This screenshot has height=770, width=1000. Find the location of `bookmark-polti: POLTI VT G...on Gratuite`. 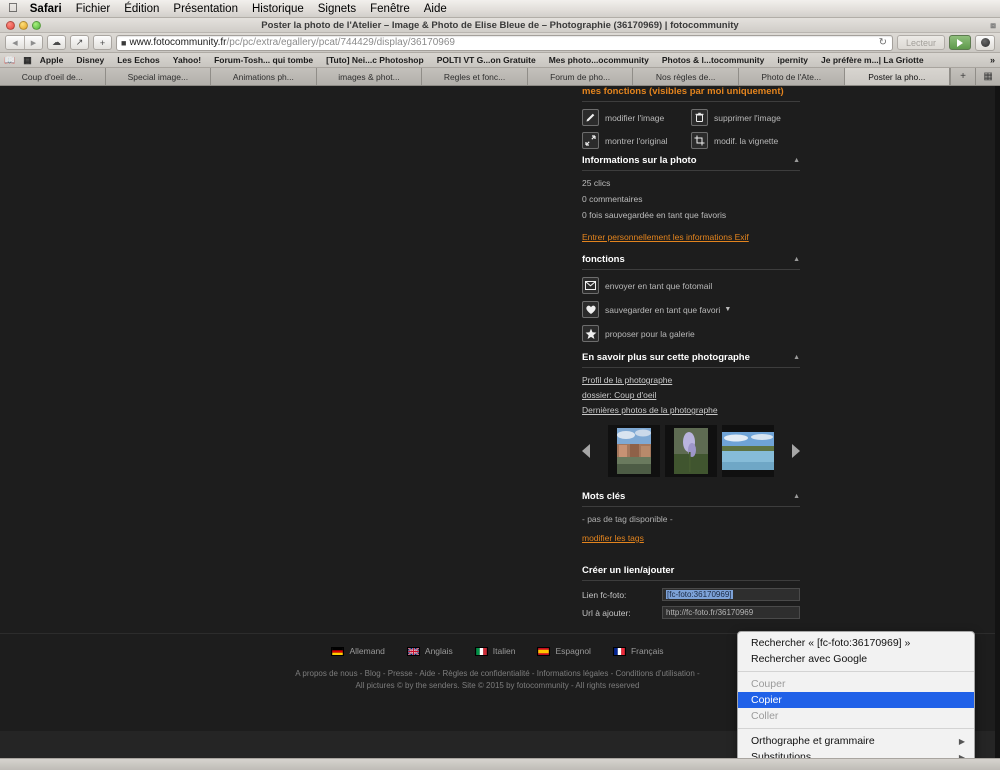

bookmark-polti: POLTI VT G...on Gratuite is located at coordinates (486, 60).